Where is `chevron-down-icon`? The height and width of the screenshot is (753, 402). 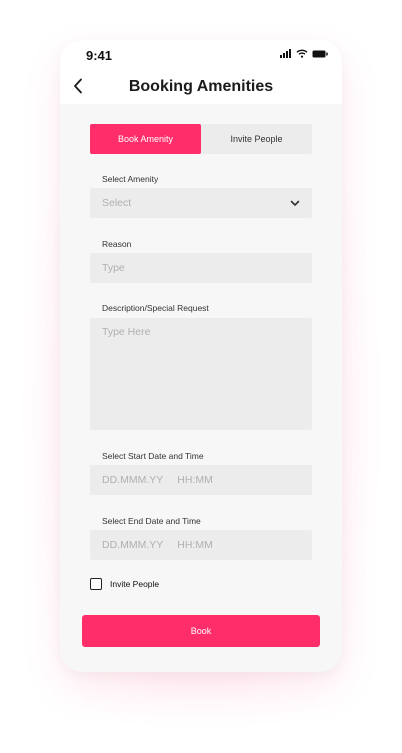
chevron-down-icon is located at coordinates (295, 203).